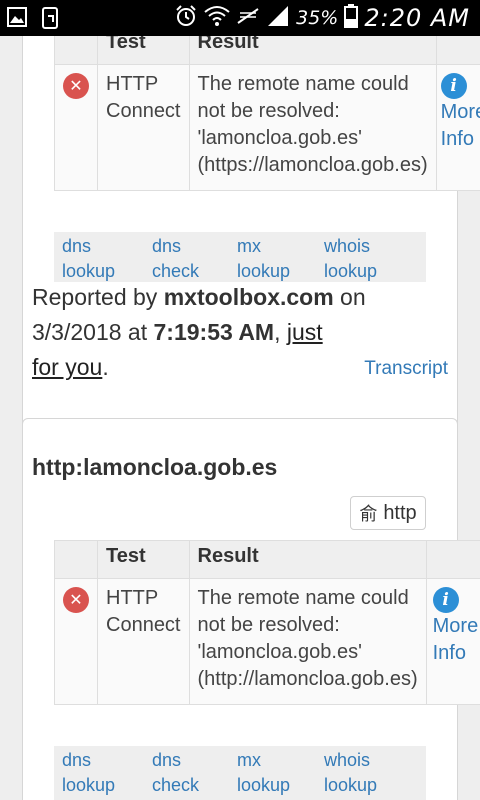 The width and height of the screenshot is (480, 800). I want to click on result-text-line: (http://lamoncloa.gob.es), so click(307, 679).